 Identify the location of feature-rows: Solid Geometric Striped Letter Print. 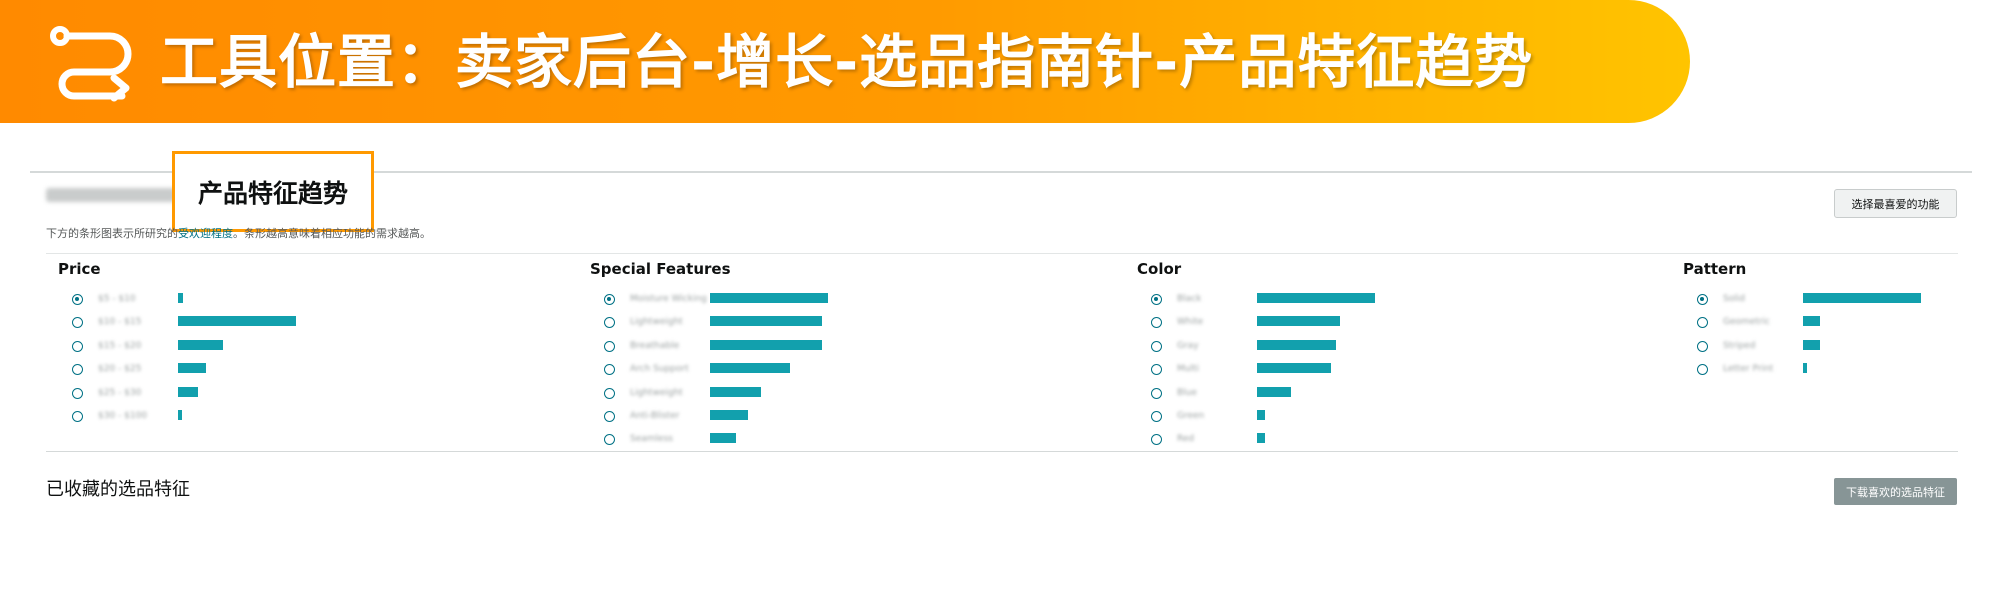
(1841, 337).